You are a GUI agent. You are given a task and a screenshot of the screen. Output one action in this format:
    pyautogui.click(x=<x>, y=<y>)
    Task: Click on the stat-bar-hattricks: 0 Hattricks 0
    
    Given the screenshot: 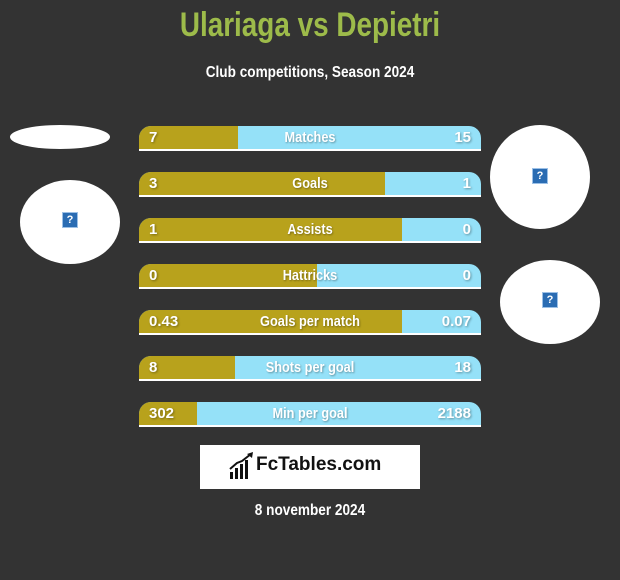 What is the action you would take?
    pyautogui.click(x=310, y=276)
    